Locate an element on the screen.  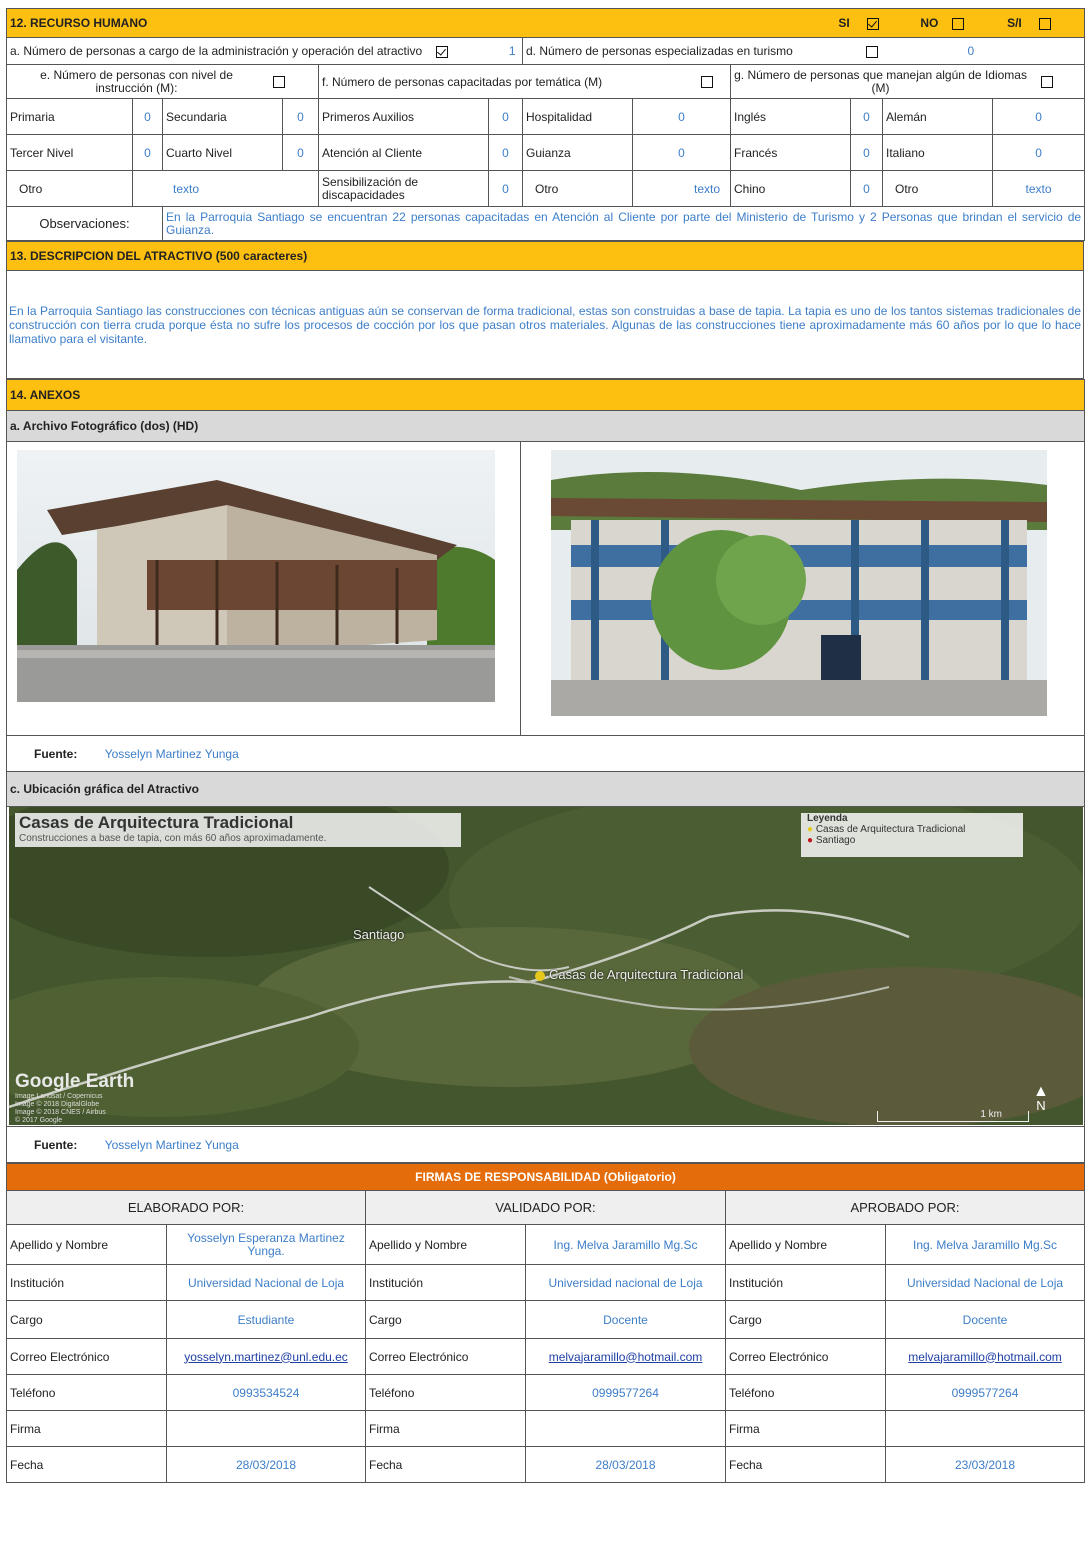
si-ni-label: S/I is located at coordinates (1014, 23).